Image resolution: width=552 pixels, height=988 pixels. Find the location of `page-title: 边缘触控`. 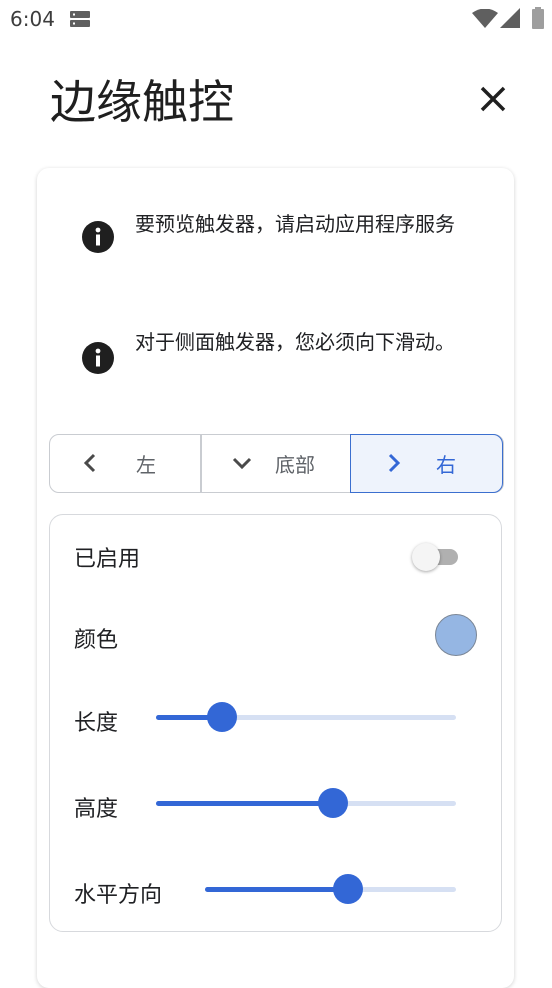

page-title: 边缘触控 is located at coordinates (142, 102).